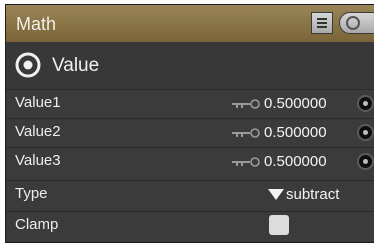  Describe the element at coordinates (190, 132) in the screenshot. I see `value2-row: Value2 0.500000` at that location.